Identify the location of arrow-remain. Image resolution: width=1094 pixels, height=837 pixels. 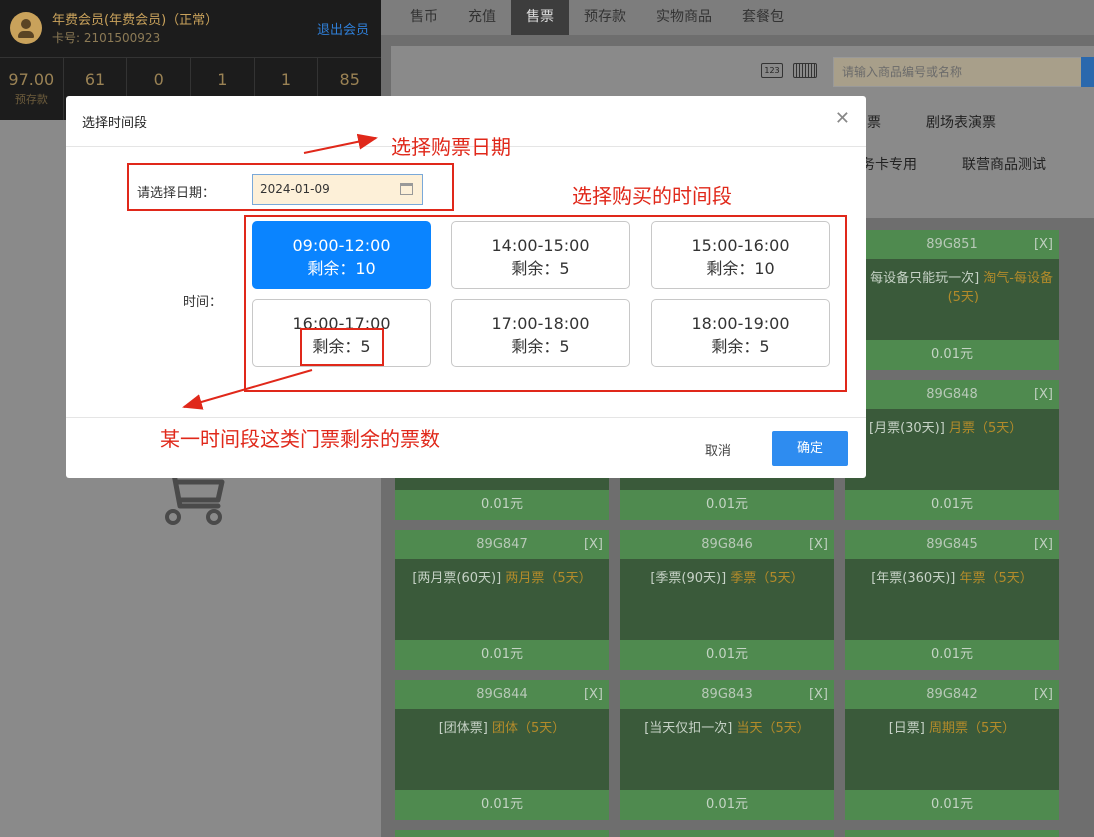
(247, 389).